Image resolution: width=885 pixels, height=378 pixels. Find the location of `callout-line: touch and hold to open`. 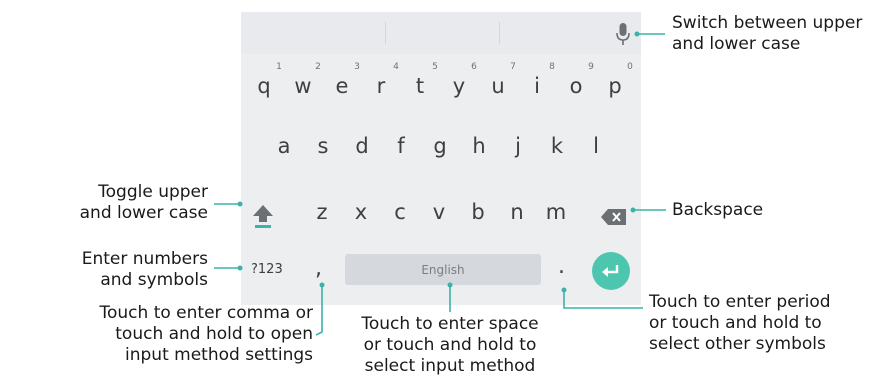

callout-line: touch and hold to open is located at coordinates (214, 334).